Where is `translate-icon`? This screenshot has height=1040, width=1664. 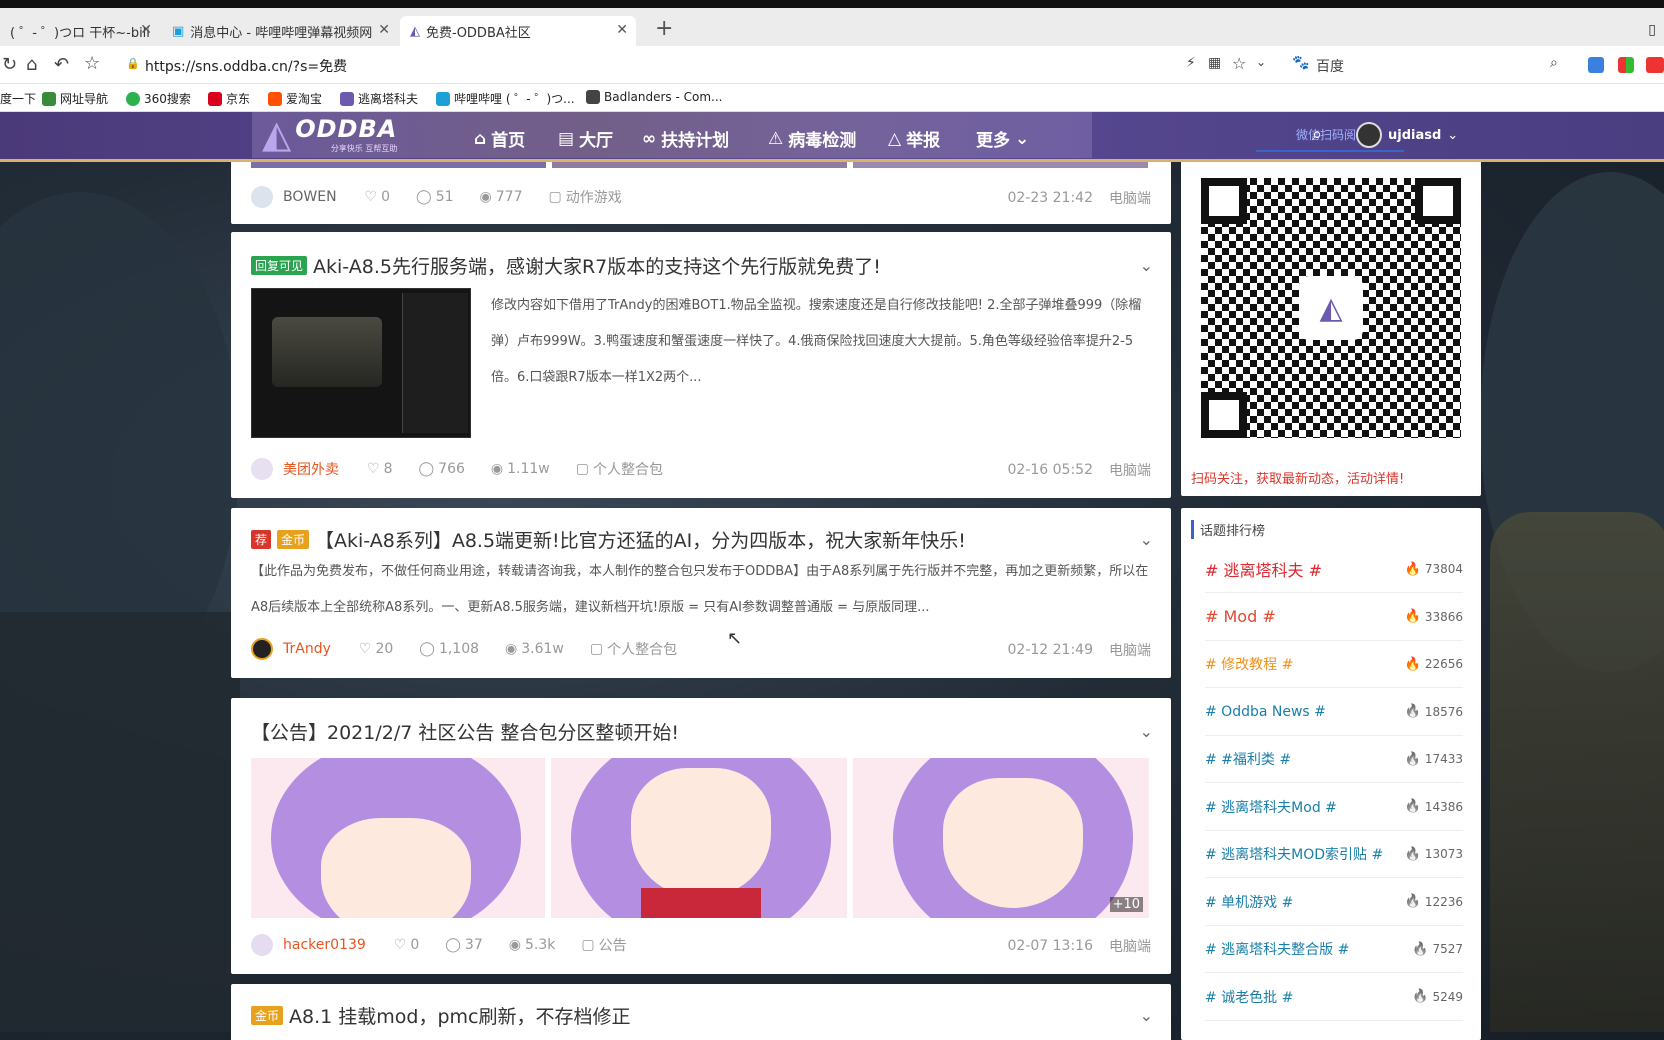 translate-icon is located at coordinates (1596, 65).